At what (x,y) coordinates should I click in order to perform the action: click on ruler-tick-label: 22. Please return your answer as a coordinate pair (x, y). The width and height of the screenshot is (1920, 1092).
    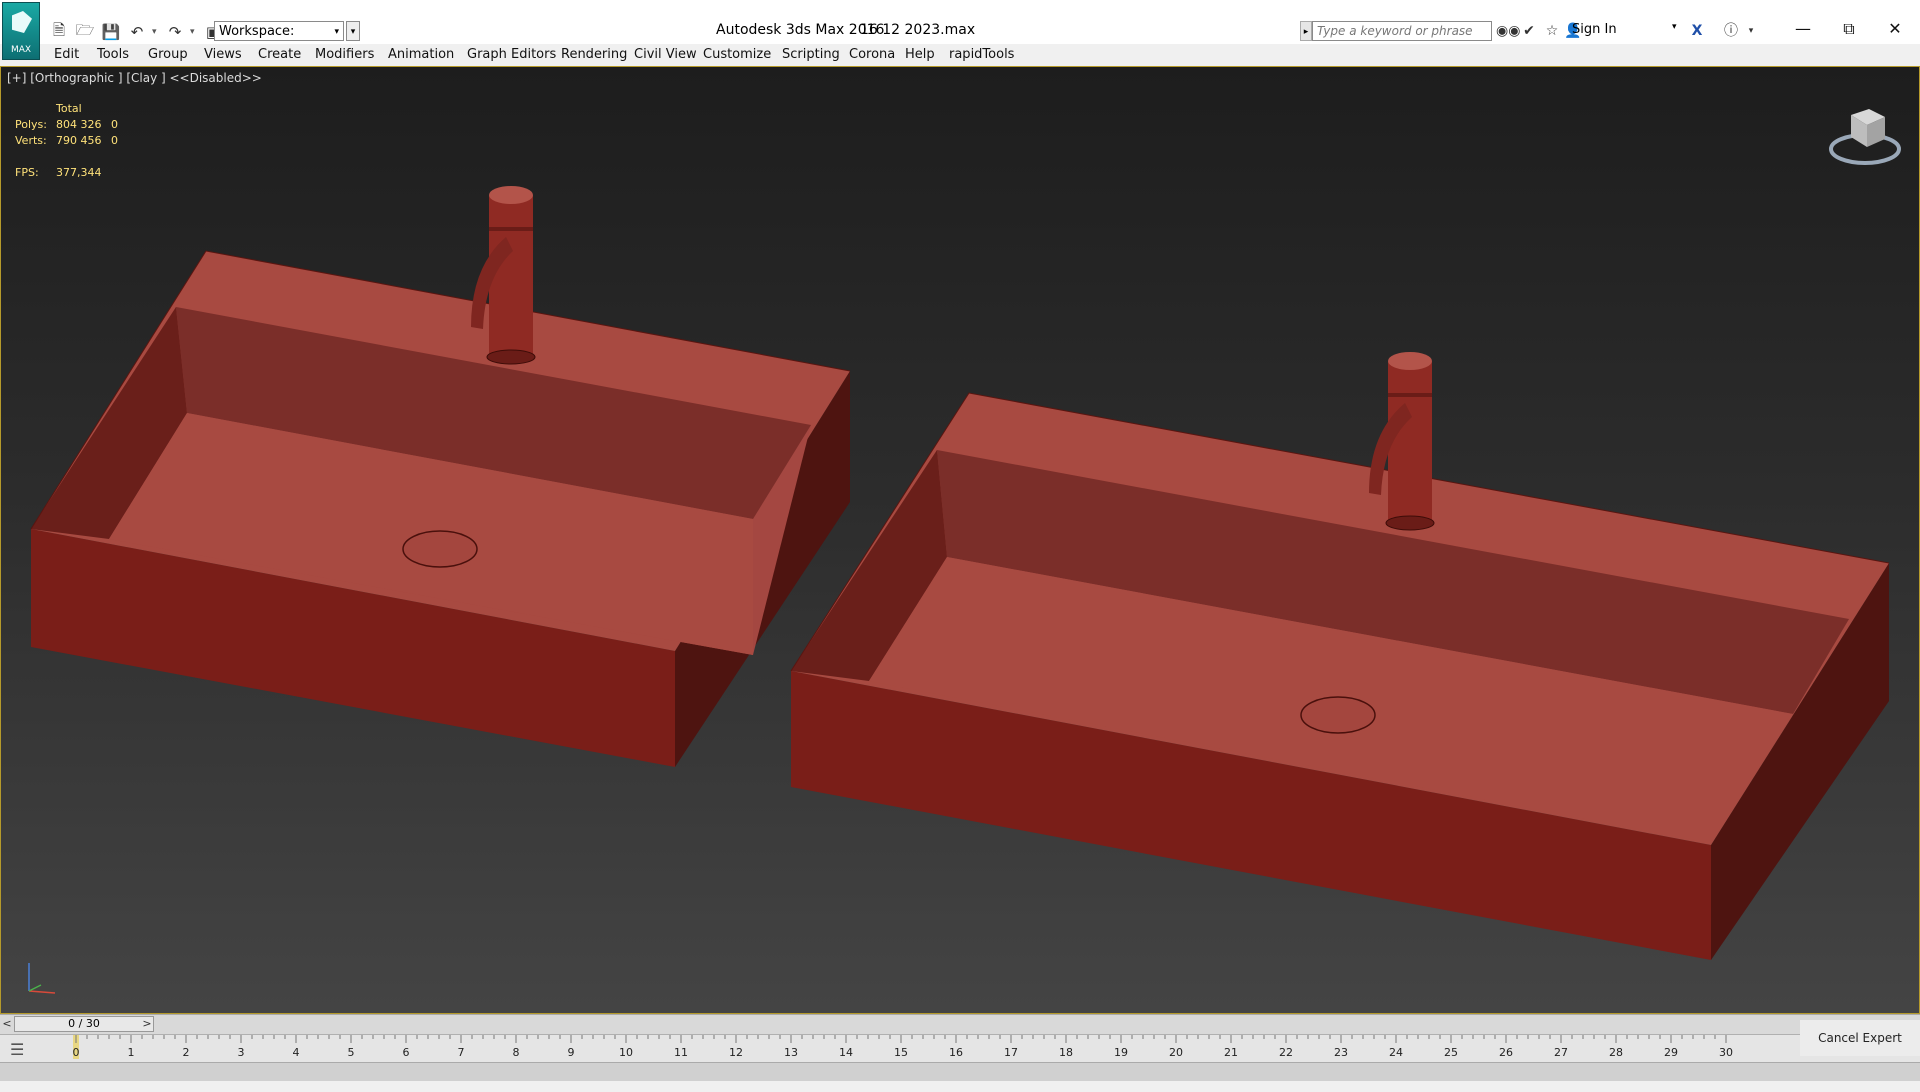
    Looking at the image, I should click on (1286, 1052).